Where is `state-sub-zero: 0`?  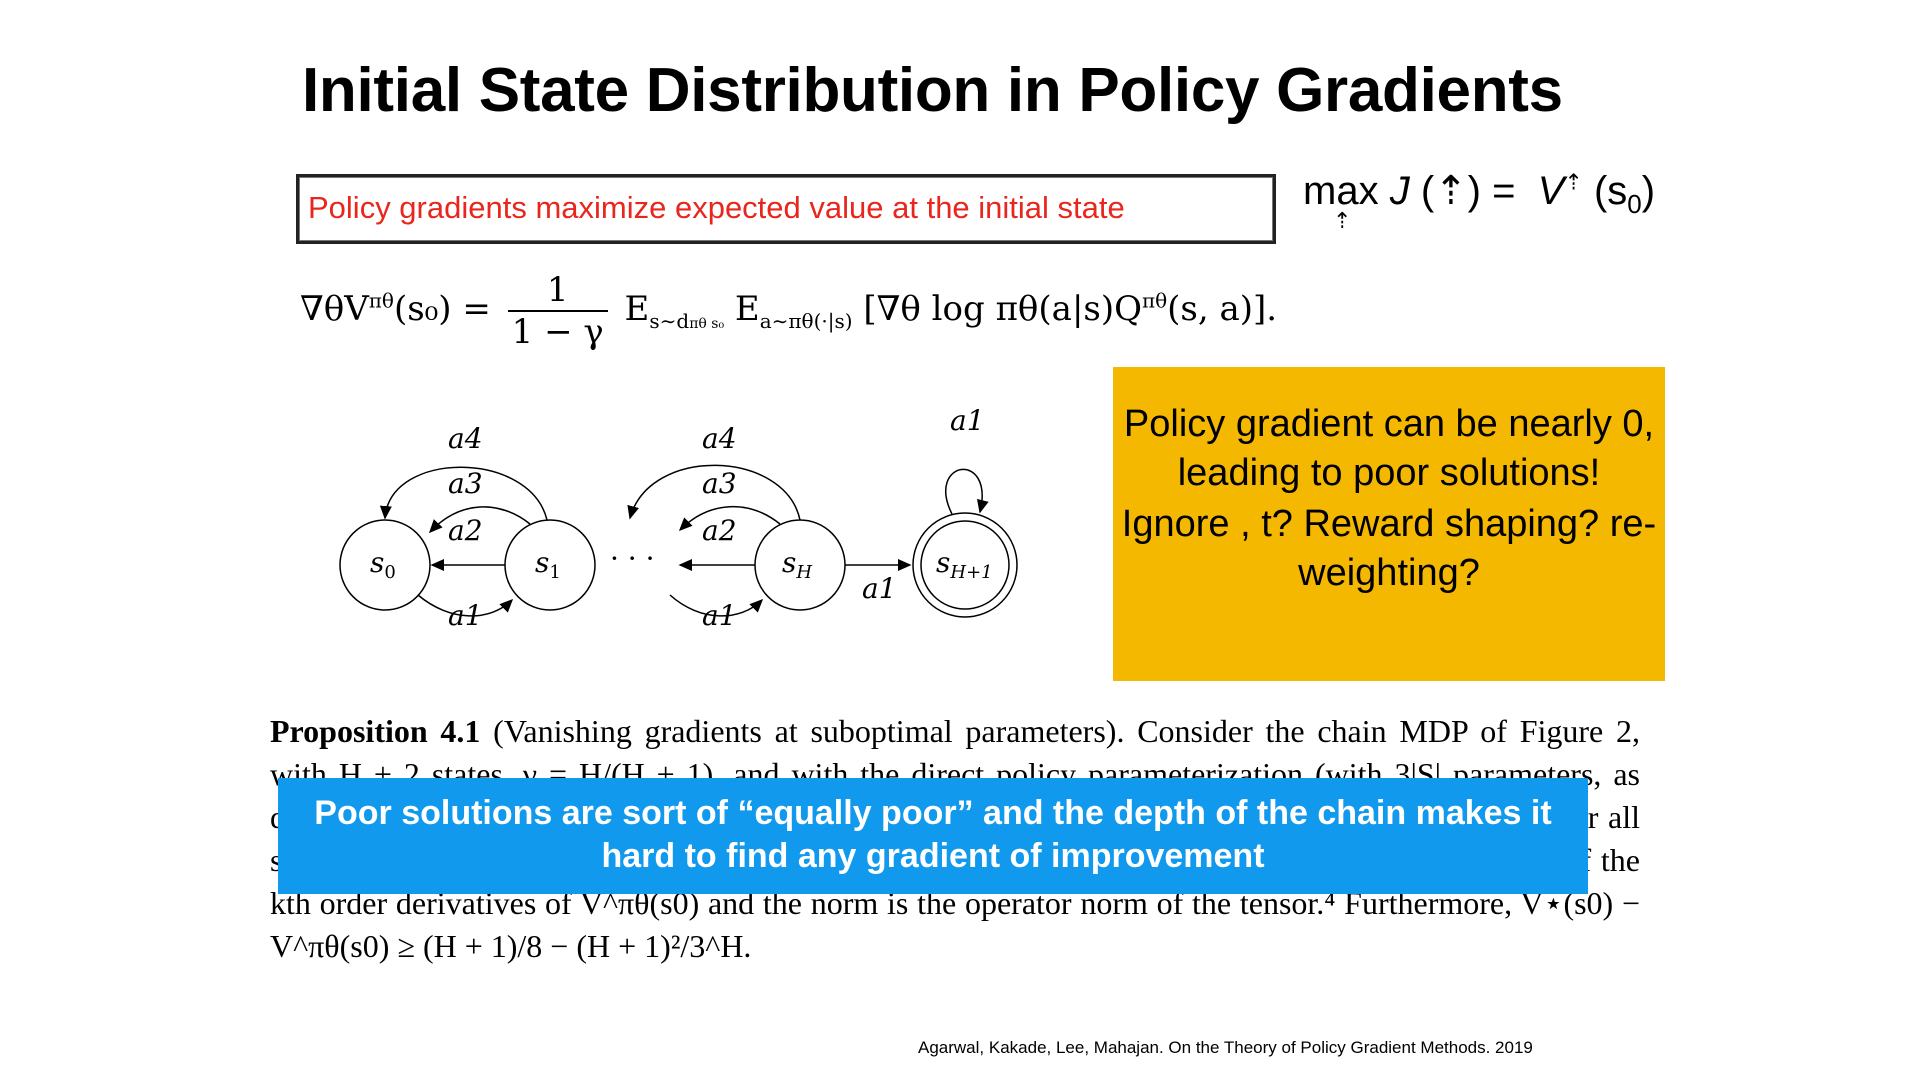
state-sub-zero: 0 is located at coordinates (1634, 204).